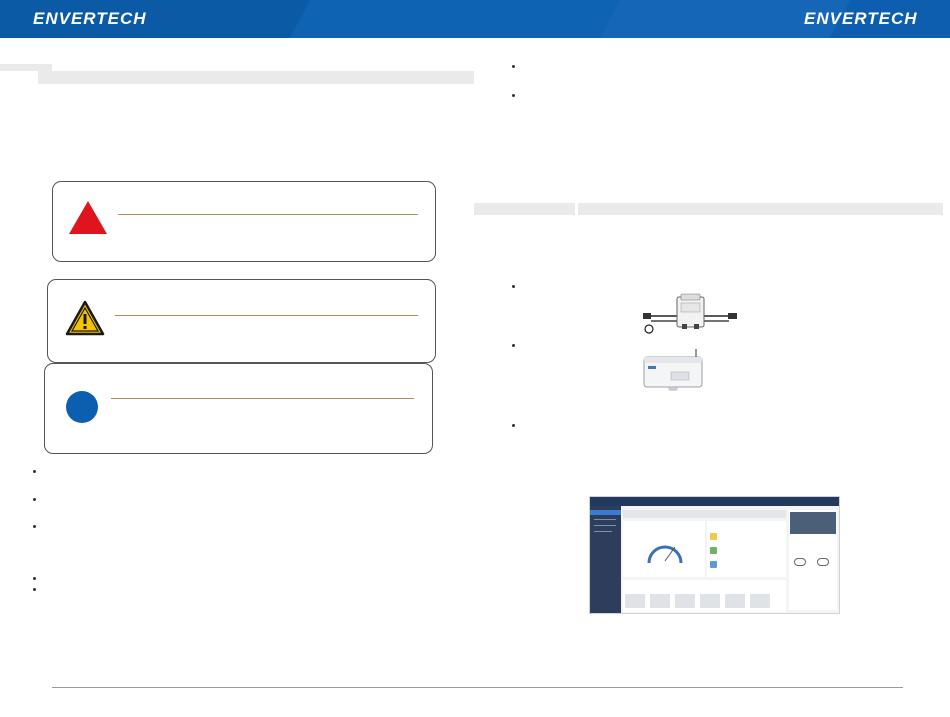 This screenshot has width=950, height=717. I want to click on header-banner: ENVERTECH ENVERTECH, so click(475, 19).